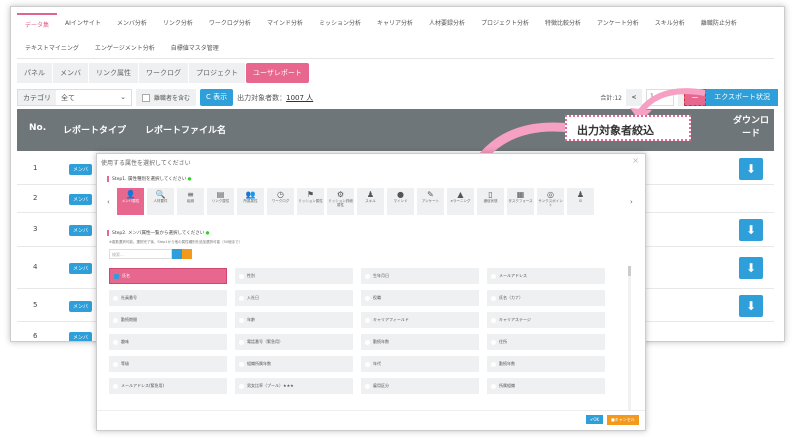 This screenshot has width=799, height=442. Describe the element at coordinates (420, 320) in the screenshot. I see `attribute-option: キャリアフィールド` at that location.